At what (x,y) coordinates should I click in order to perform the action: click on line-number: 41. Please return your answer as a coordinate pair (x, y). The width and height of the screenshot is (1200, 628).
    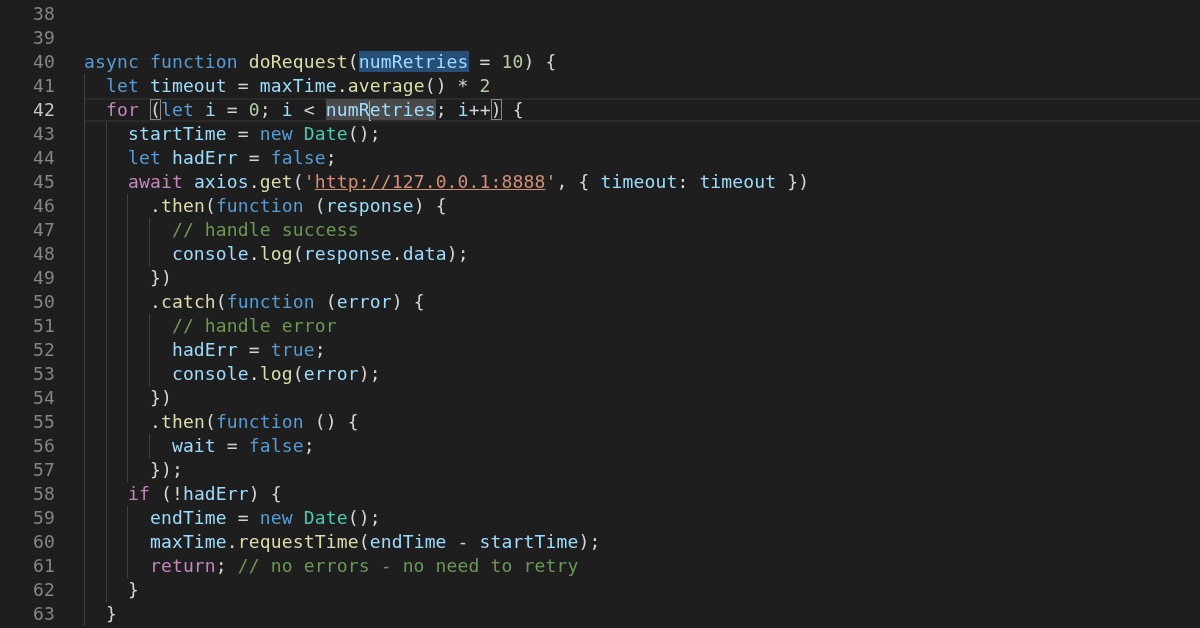
    Looking at the image, I should click on (43, 86).